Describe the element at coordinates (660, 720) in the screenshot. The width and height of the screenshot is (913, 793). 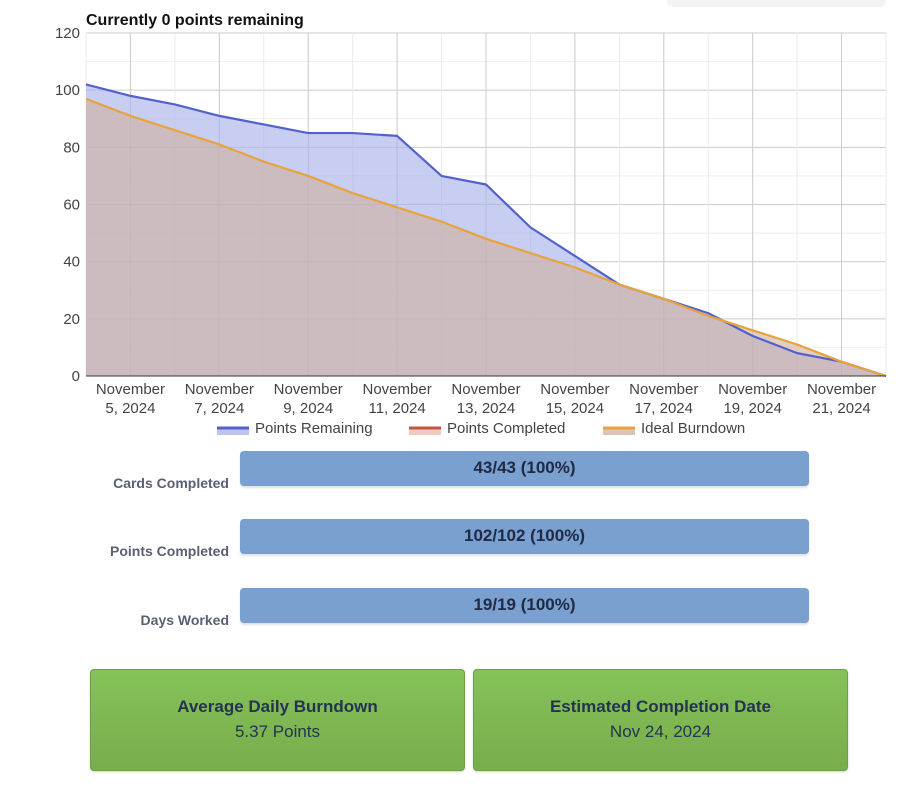
I see `estimated-completion-card: Estimated Completion Date Nov 24, 2024` at that location.